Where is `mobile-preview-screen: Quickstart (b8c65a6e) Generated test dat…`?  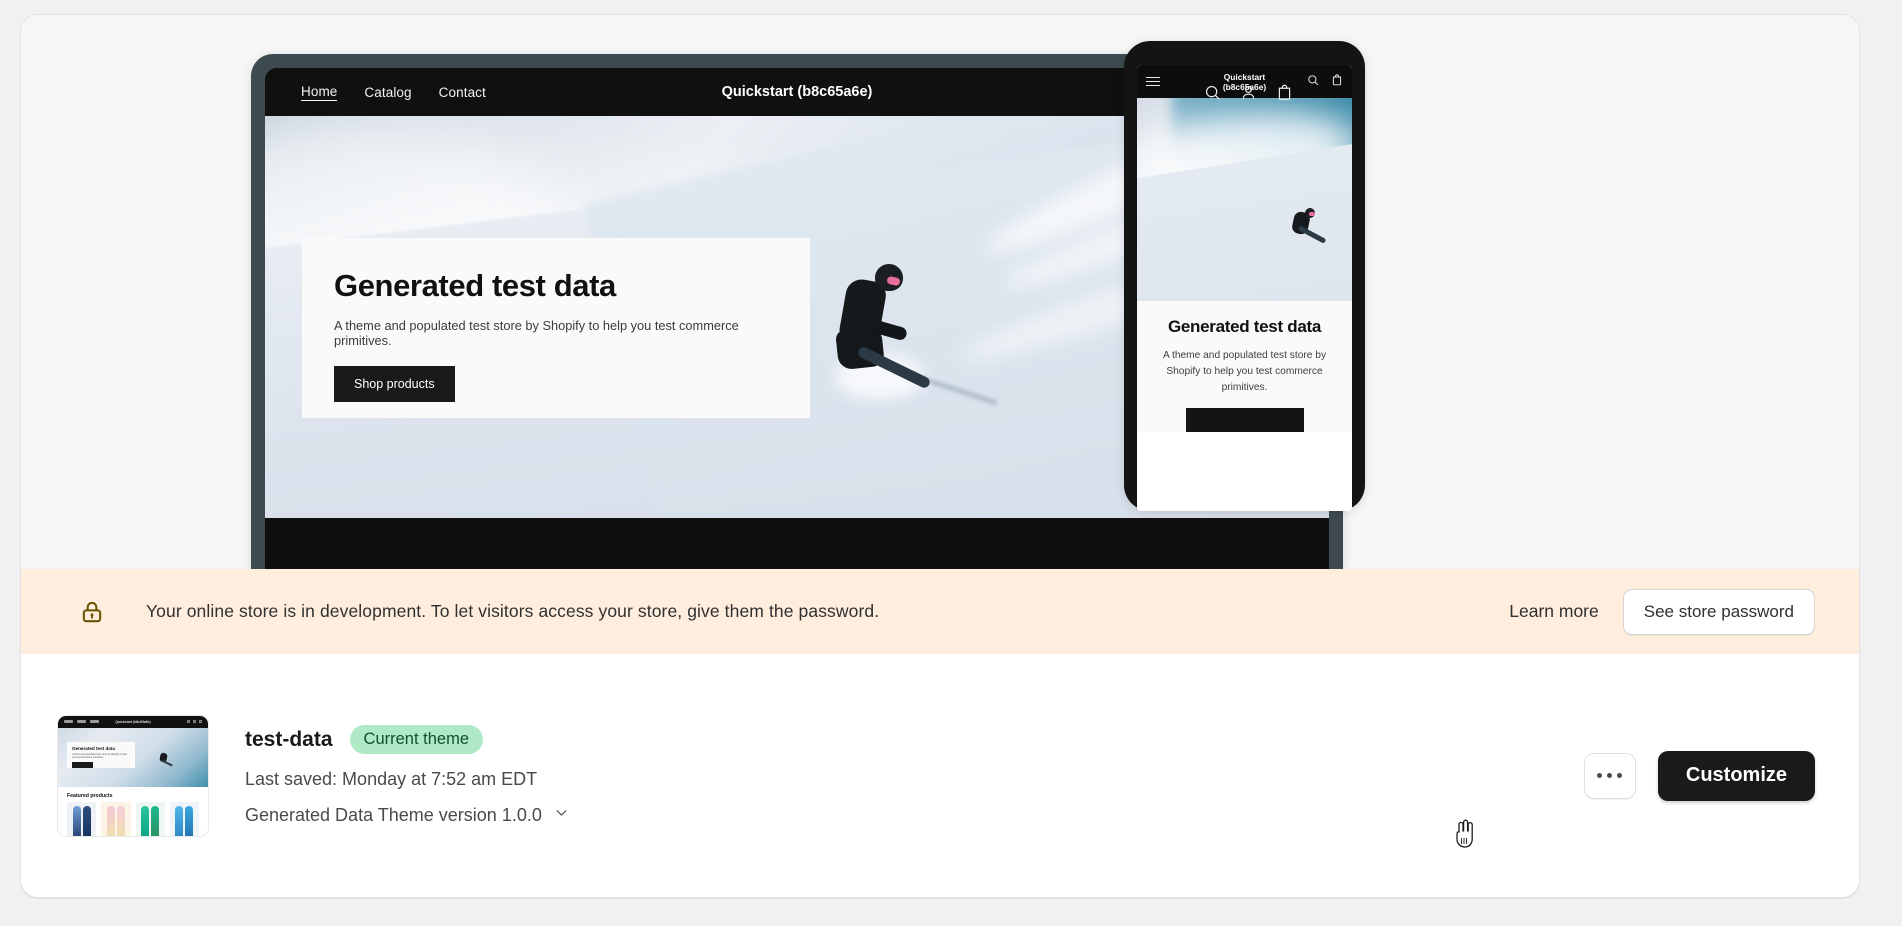 mobile-preview-screen: Quickstart (b8c65a6e) Generated test dat… is located at coordinates (1244, 288).